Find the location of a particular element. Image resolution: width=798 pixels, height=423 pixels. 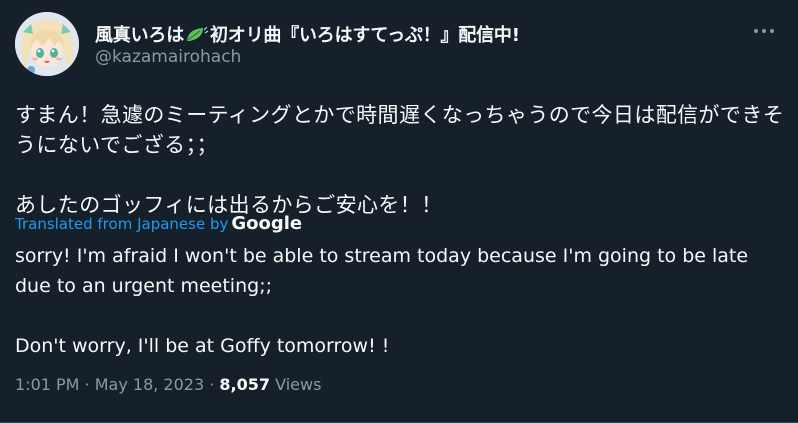

views-label: Views is located at coordinates (296, 384).